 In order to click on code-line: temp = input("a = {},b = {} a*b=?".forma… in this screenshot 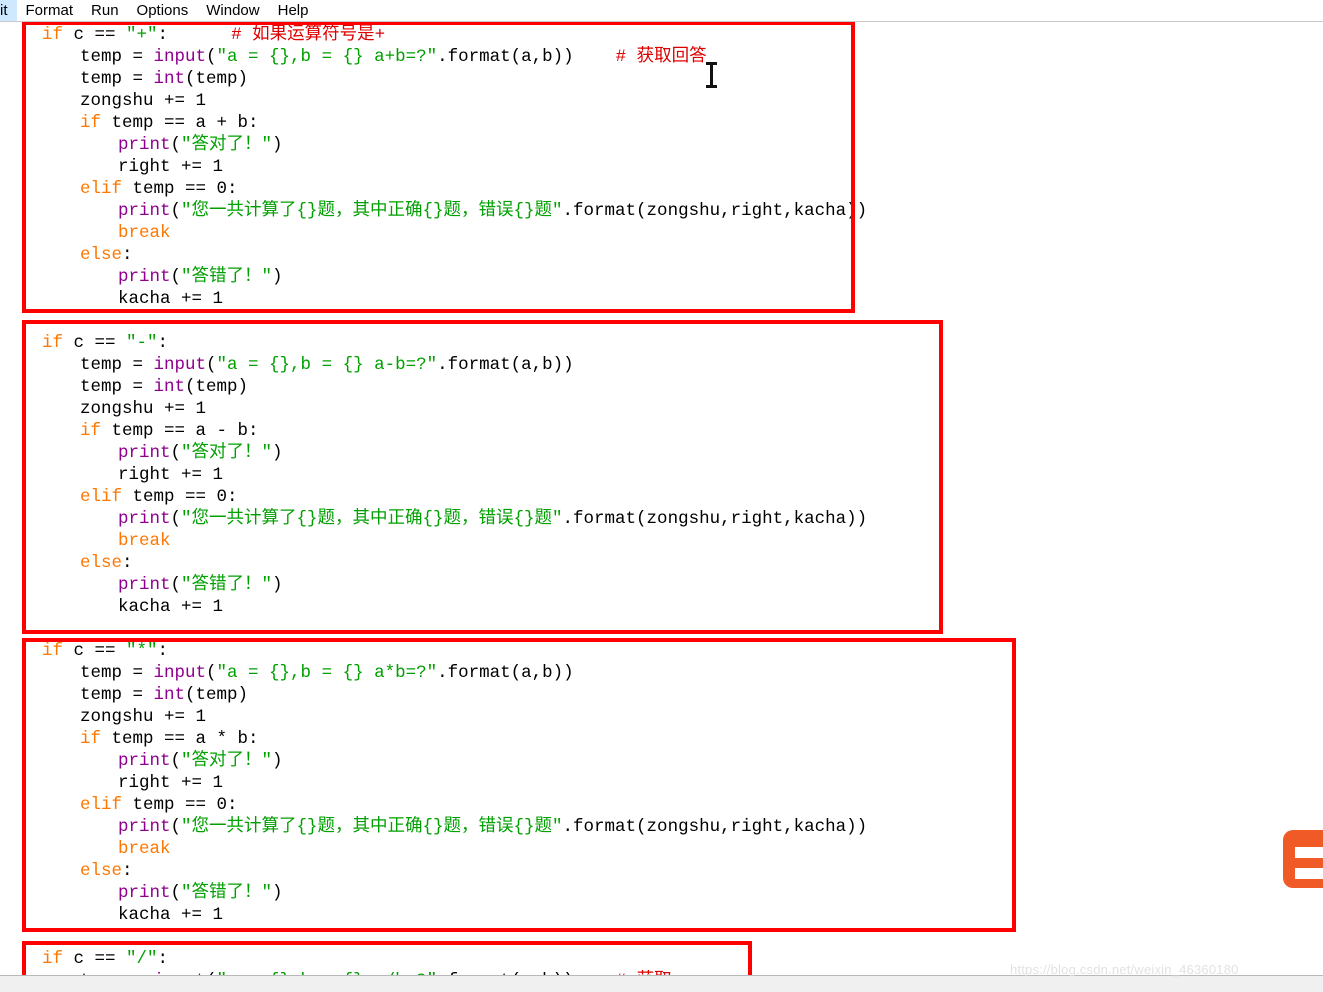, I will do `click(327, 673)`.